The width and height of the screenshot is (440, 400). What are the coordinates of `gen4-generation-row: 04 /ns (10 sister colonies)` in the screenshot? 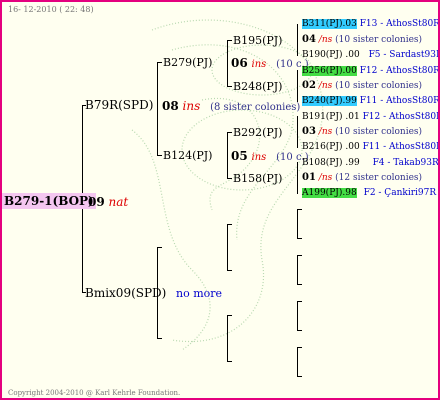 It's located at (362, 39).